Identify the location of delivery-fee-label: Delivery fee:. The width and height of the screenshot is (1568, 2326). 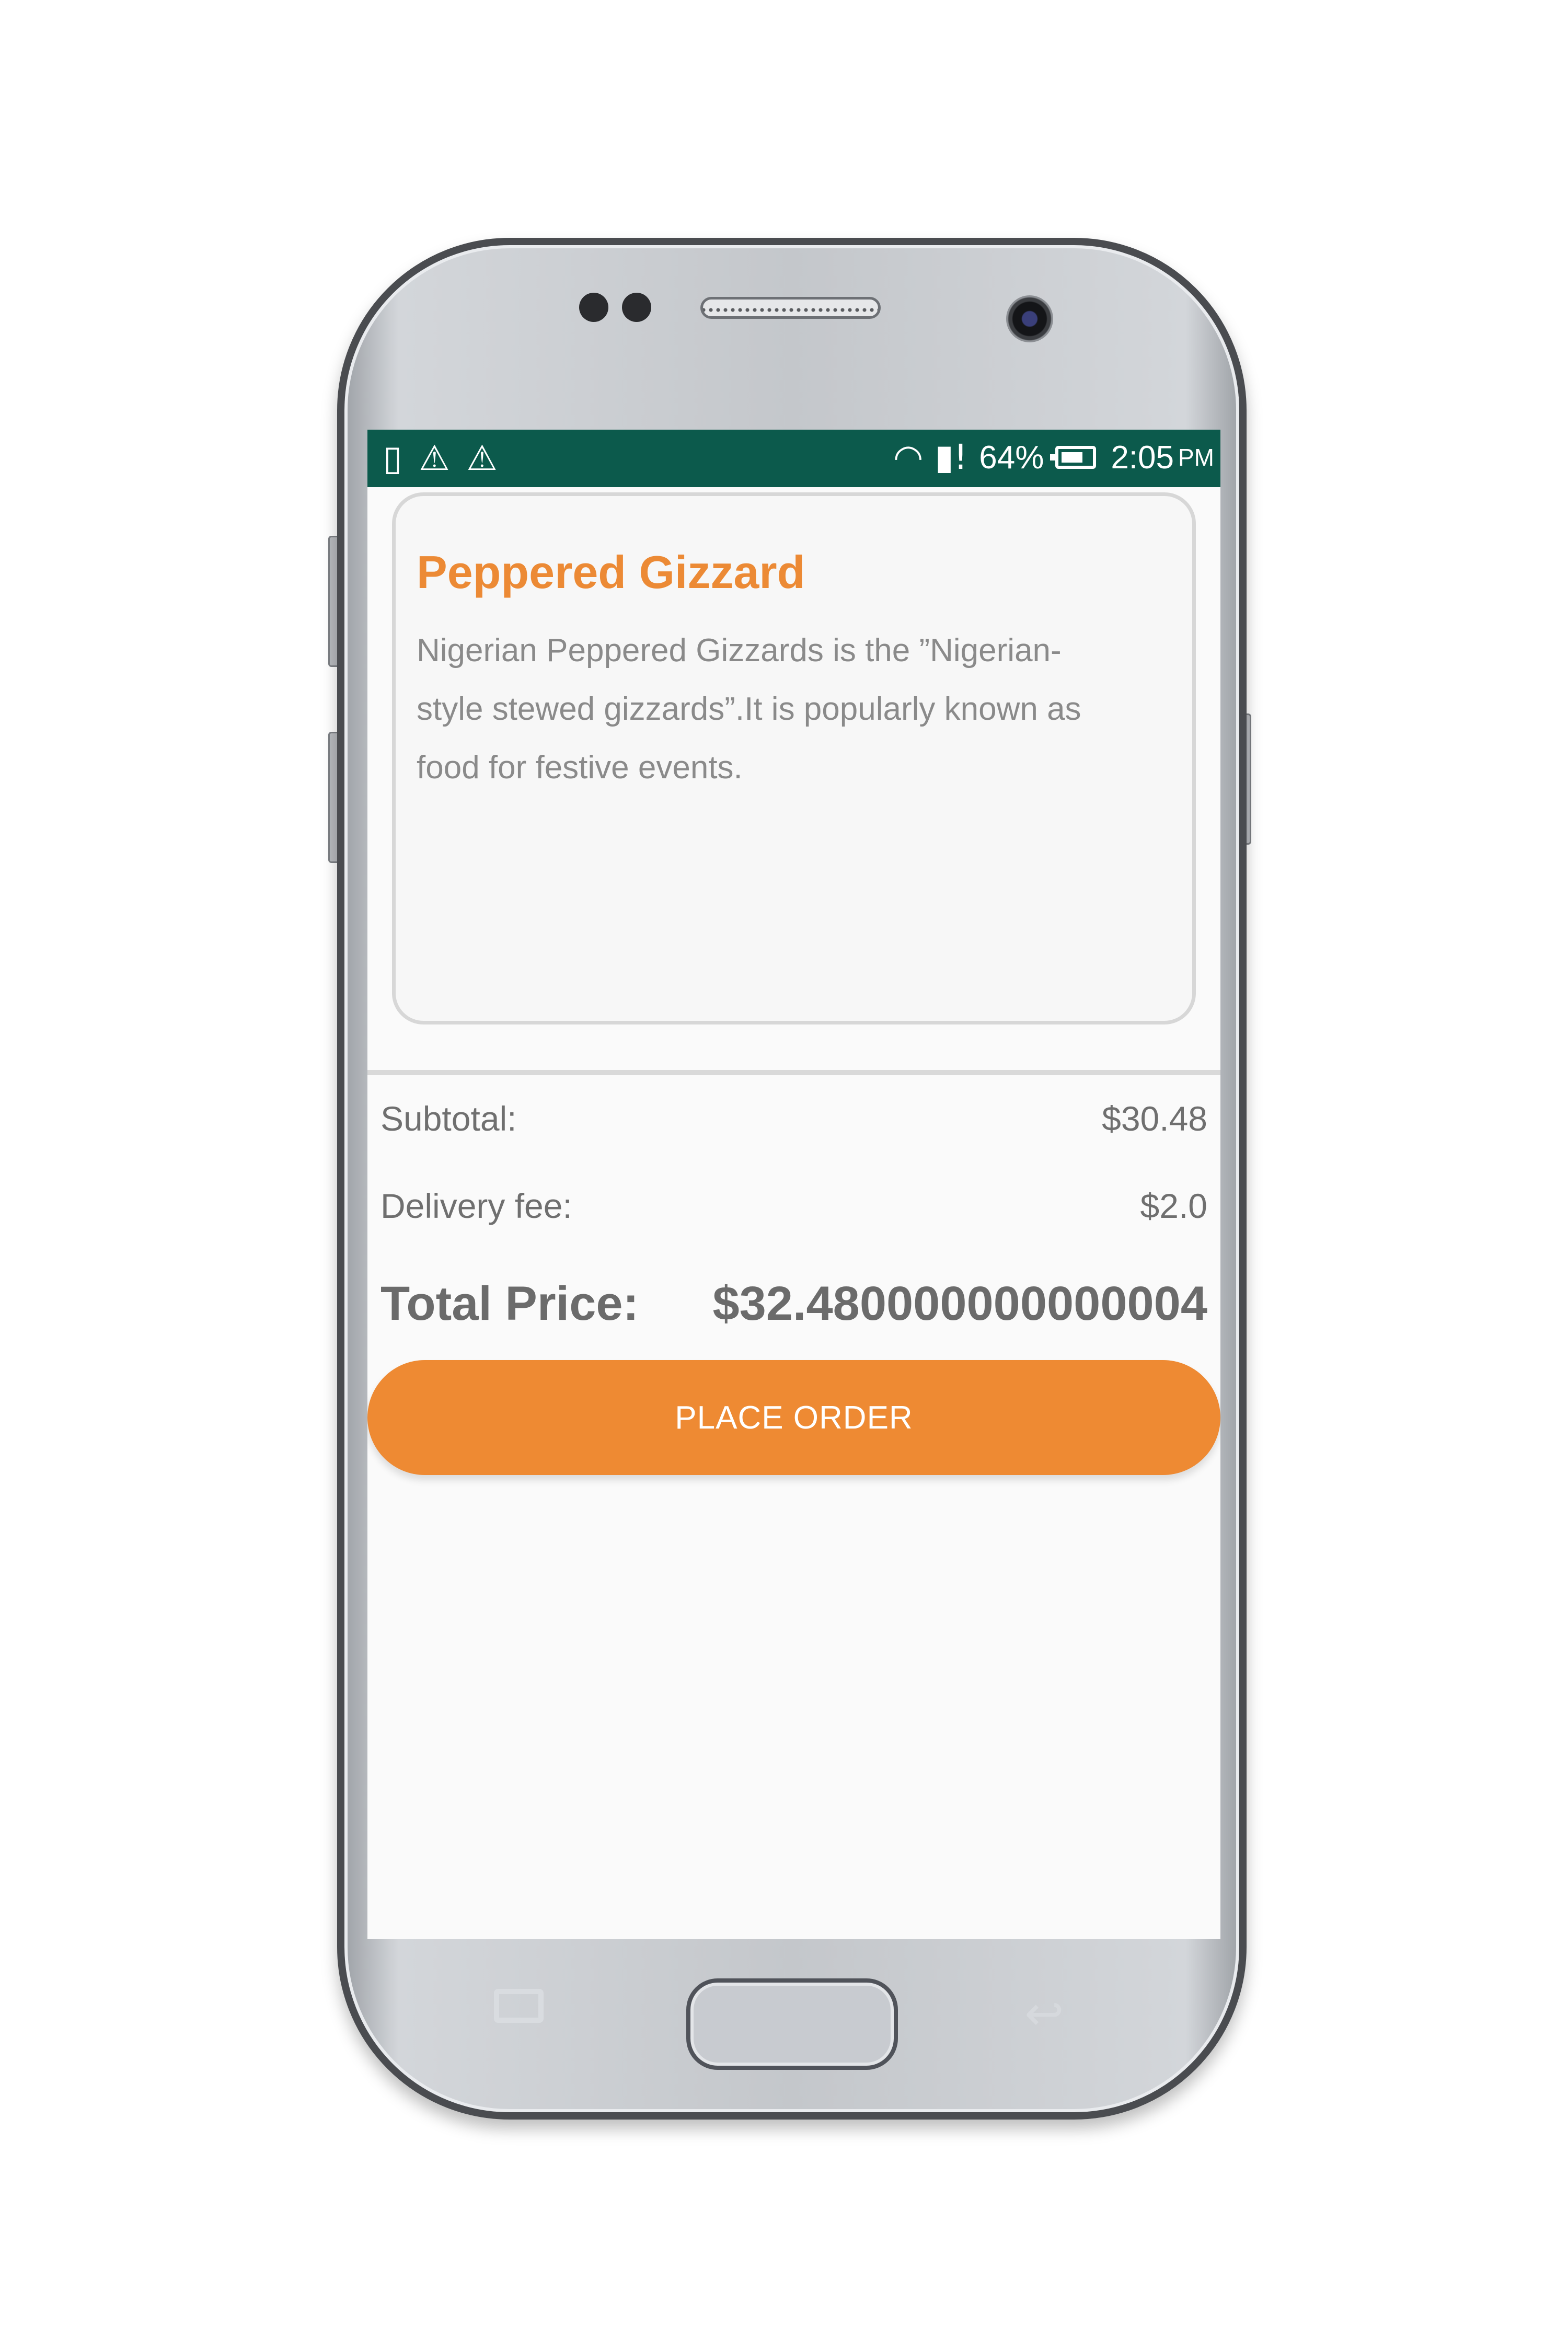
(476, 1206).